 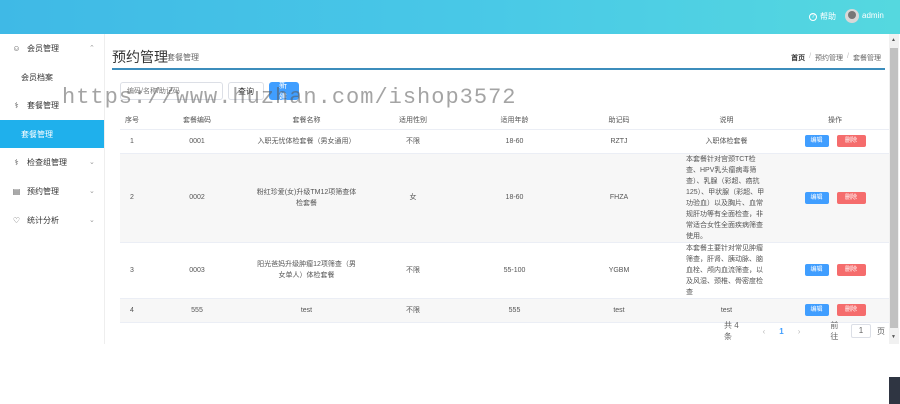 I want to click on table-row: 4 555 test 不限 555 test test 编辑 删除, so click(x=504, y=310).